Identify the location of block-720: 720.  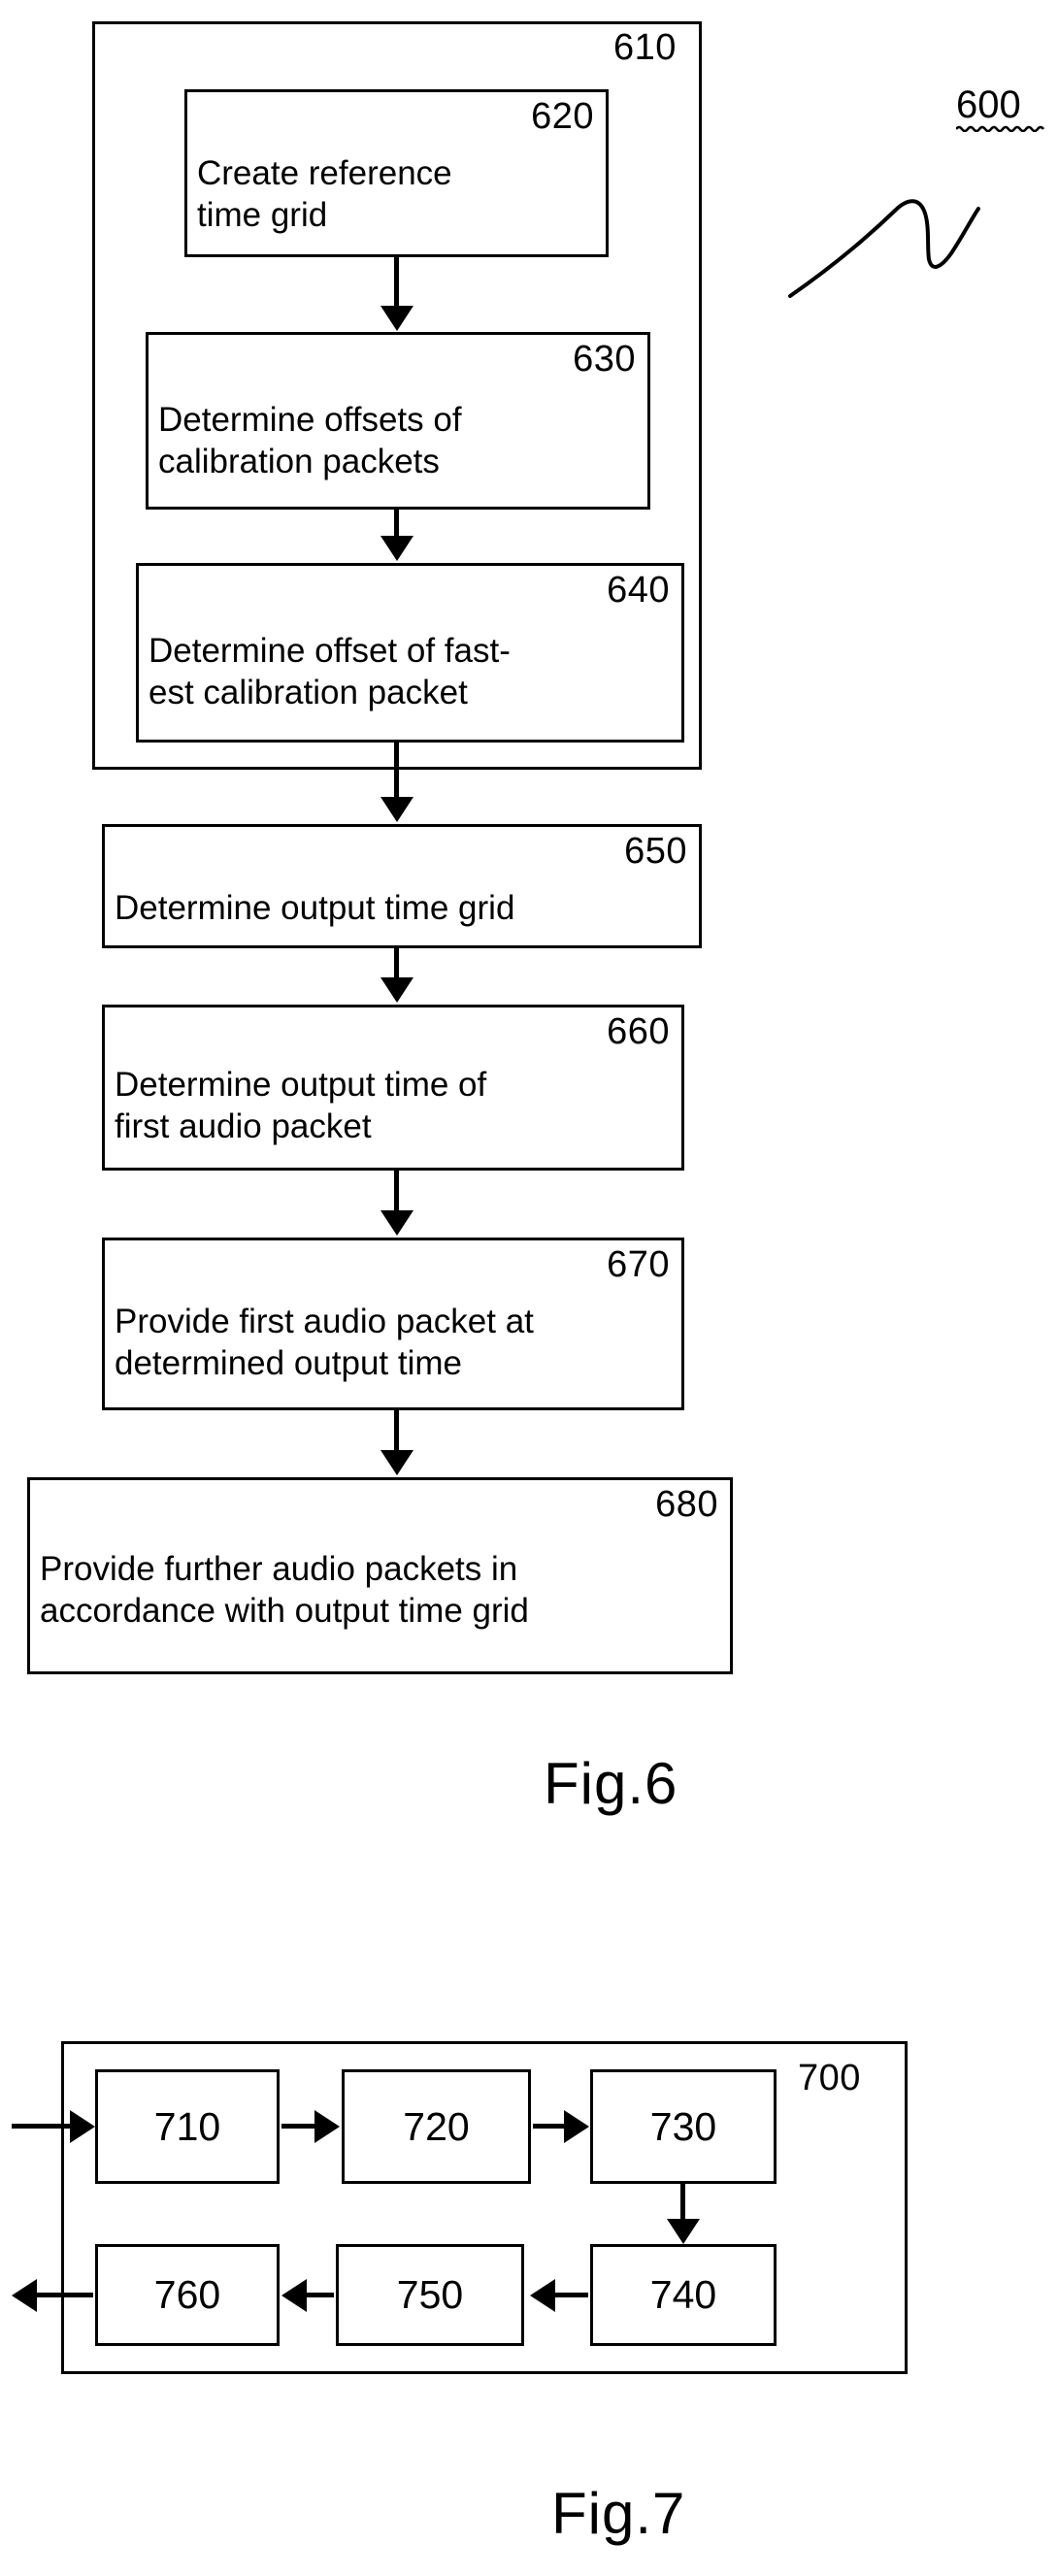
(437, 2126).